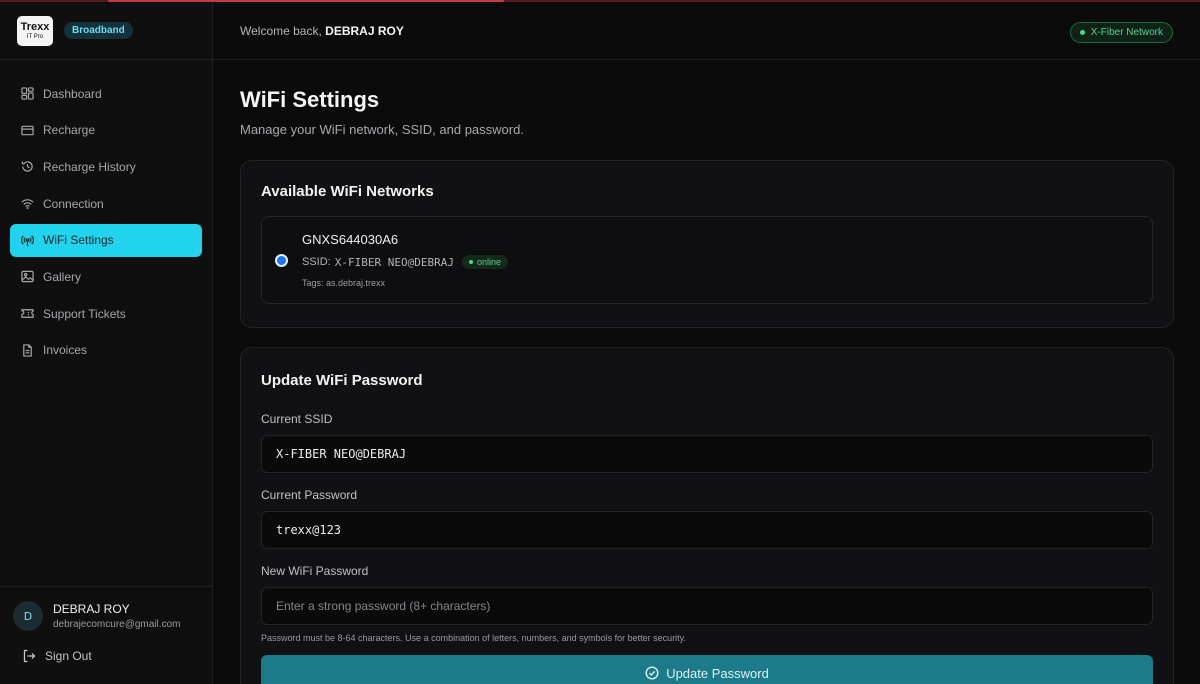 Image resolution: width=1200 pixels, height=684 pixels. Describe the element at coordinates (29, 656) in the screenshot. I see `sign-out-icon` at that location.